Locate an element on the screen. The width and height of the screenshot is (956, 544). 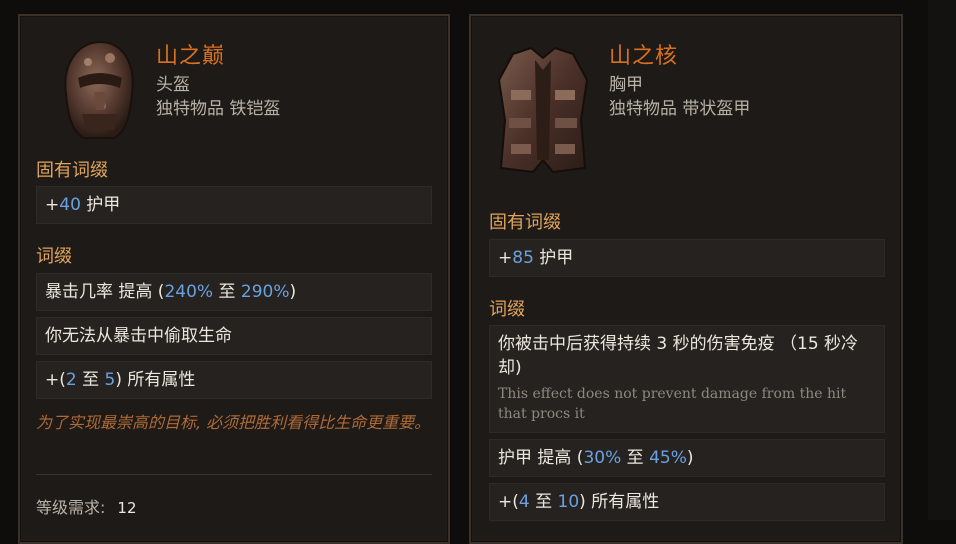
affix-row: 暴击几率 提高 (240% 至 290%) is located at coordinates (234, 292).